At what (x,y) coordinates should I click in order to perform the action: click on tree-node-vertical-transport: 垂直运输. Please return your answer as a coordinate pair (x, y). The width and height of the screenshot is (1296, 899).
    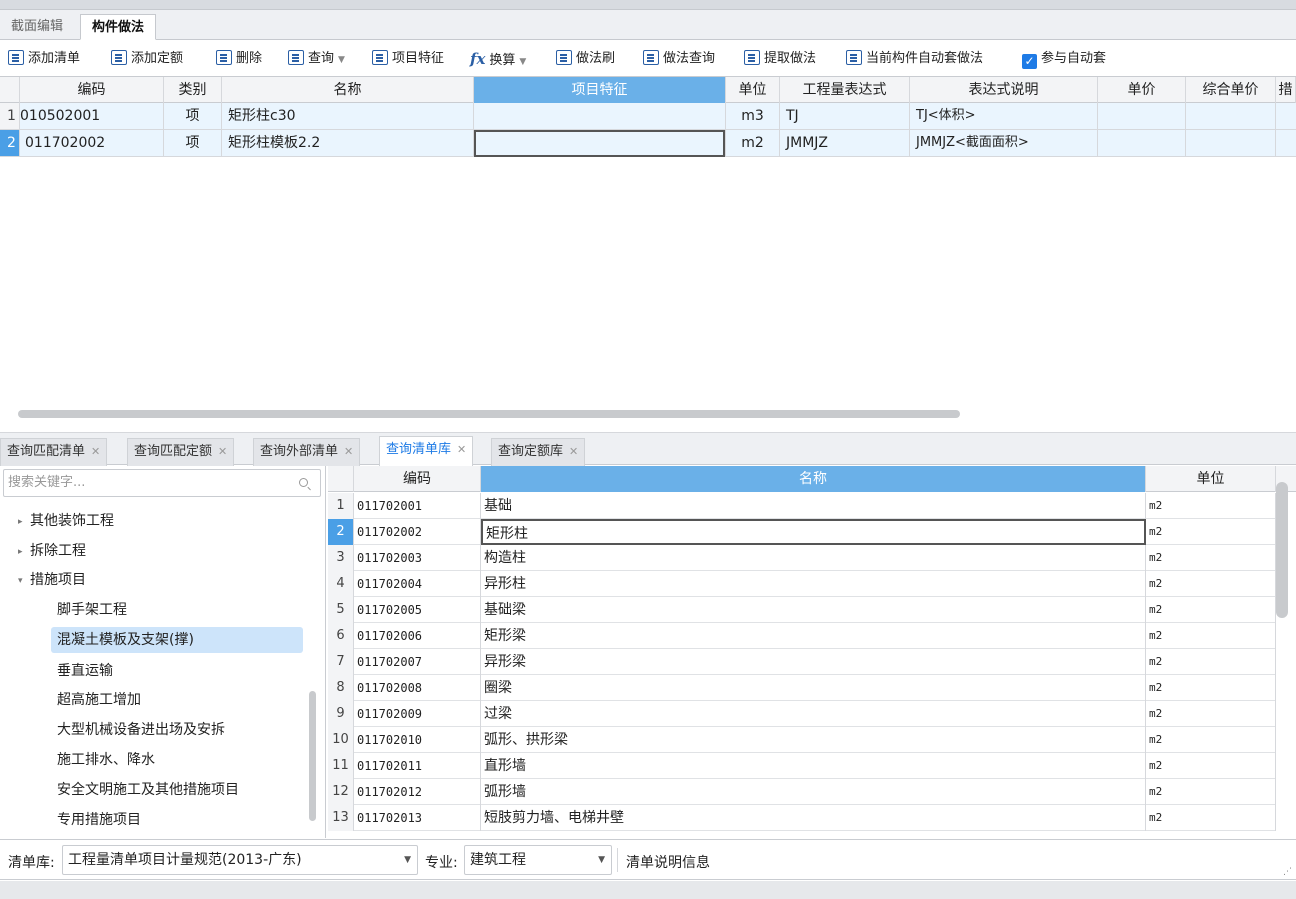
    Looking at the image, I should click on (85, 671).